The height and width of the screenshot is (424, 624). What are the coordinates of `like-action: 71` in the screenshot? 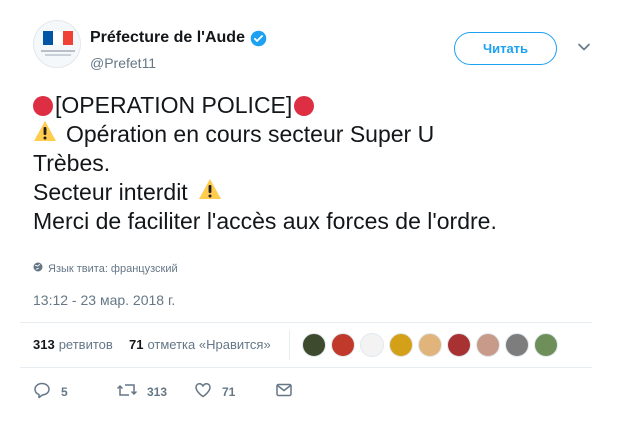 It's located at (214, 391).